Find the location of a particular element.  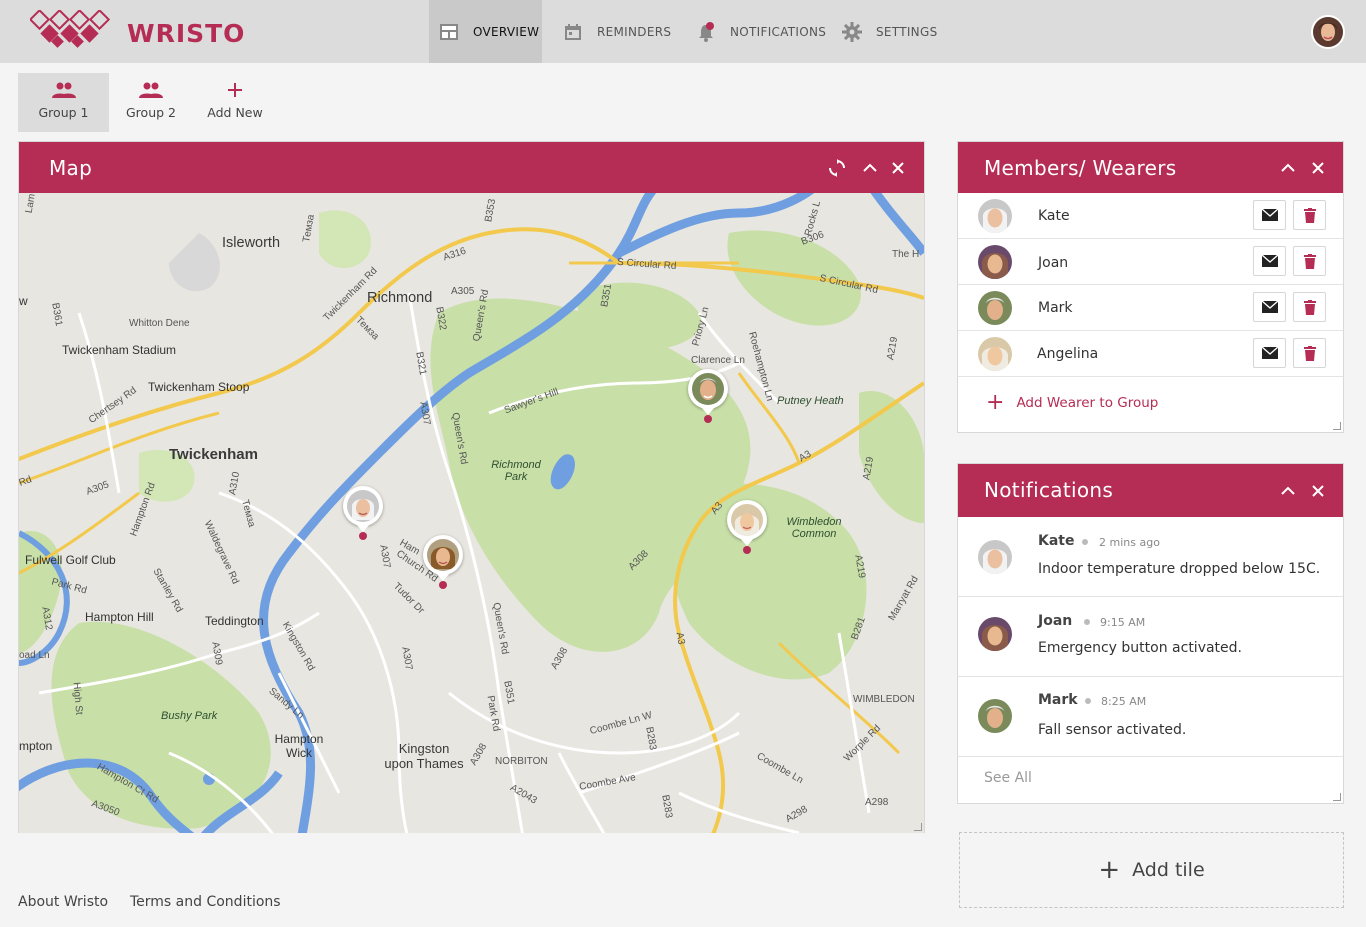

member-row: Angelina is located at coordinates (1150, 354).